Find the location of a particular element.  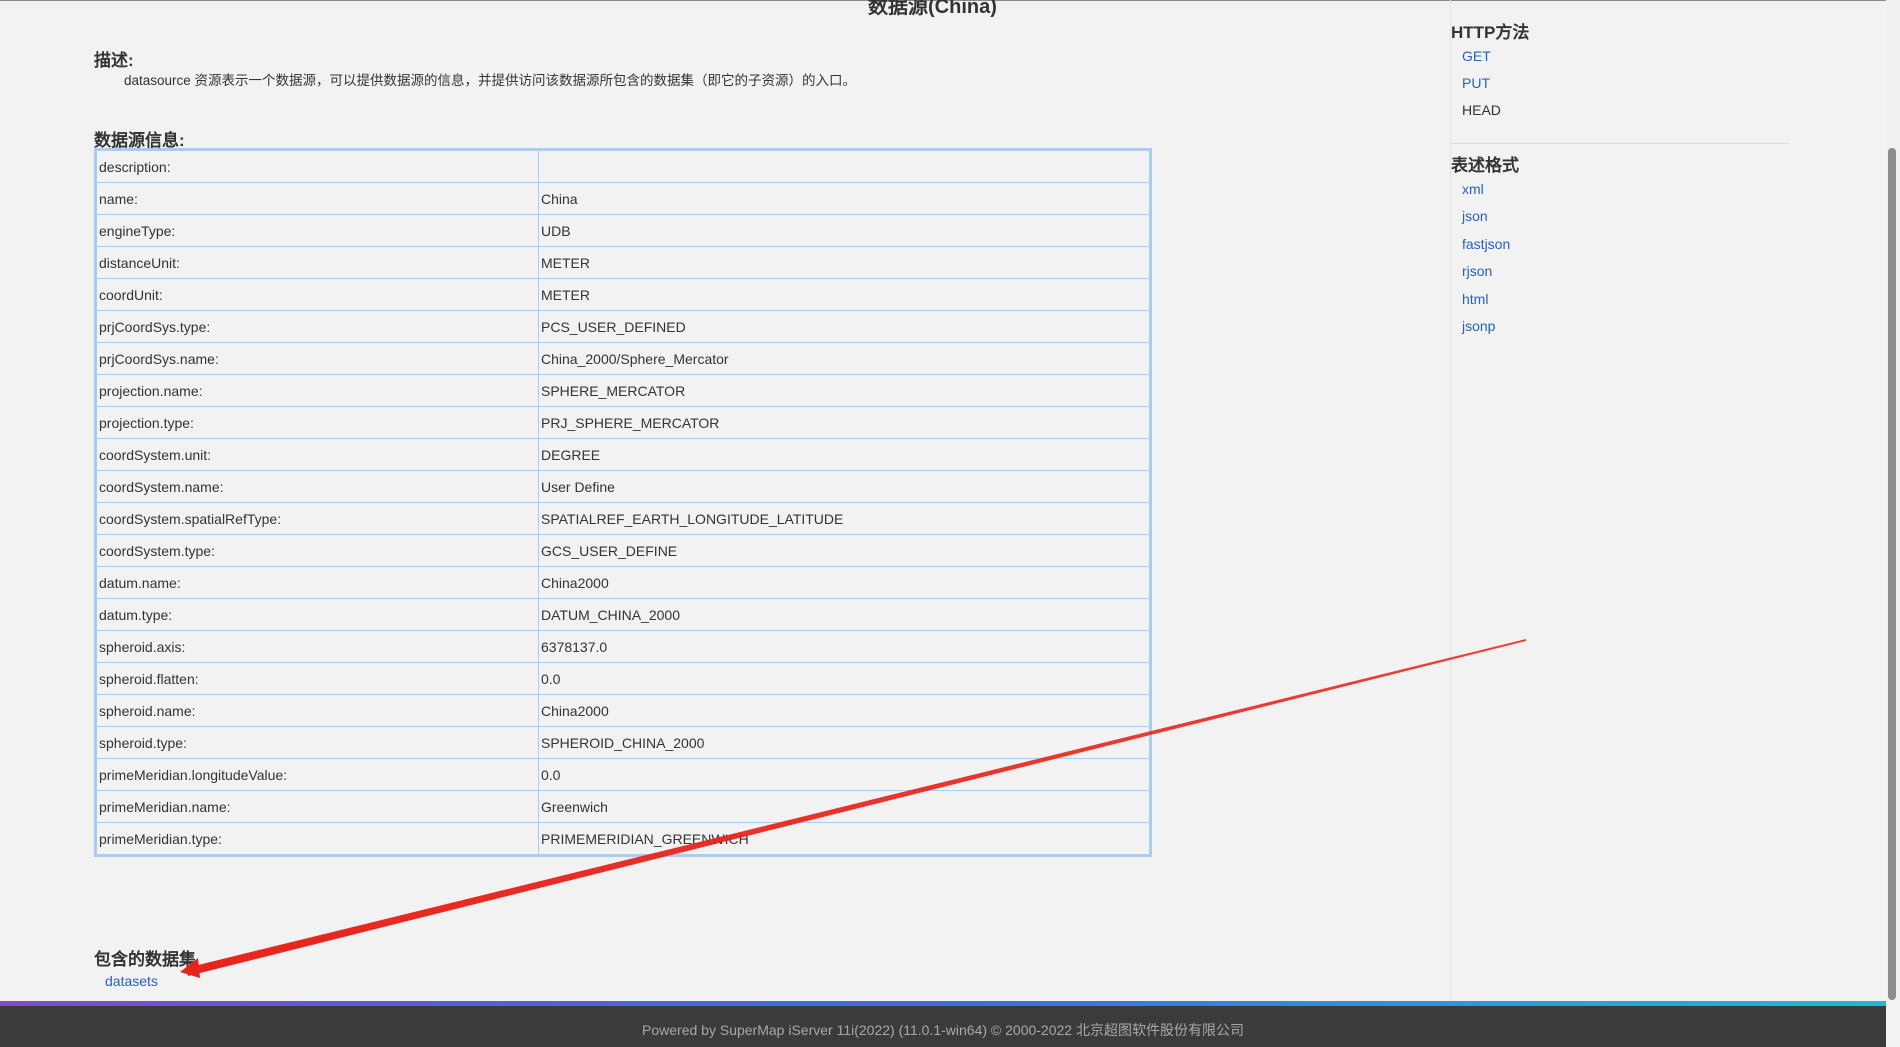

info-table-row: description: is located at coordinates (623, 166).